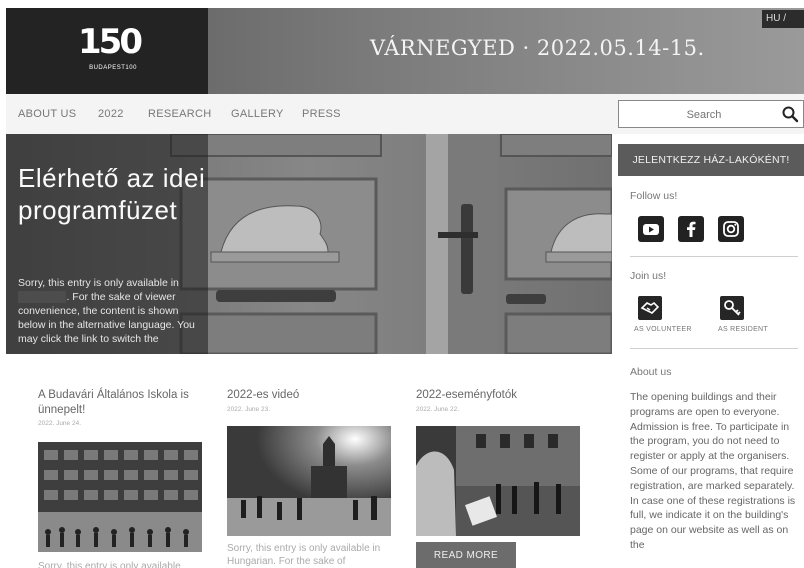 The height and width of the screenshot is (568, 804). I want to click on hungarian-link: Hungarian, so click(42, 297).